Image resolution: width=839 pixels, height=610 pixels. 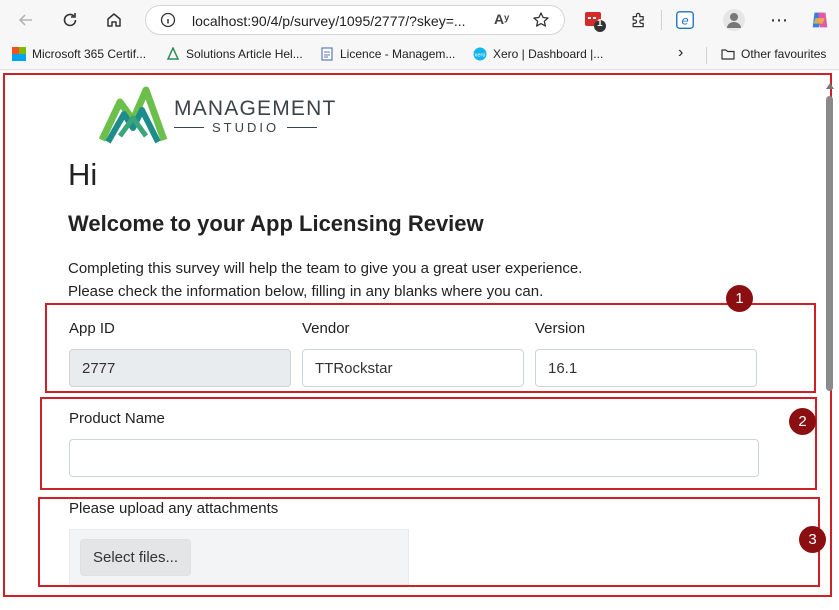 What do you see at coordinates (600, 23) in the screenshot?
I see `extension-count-badge: 1` at bounding box center [600, 23].